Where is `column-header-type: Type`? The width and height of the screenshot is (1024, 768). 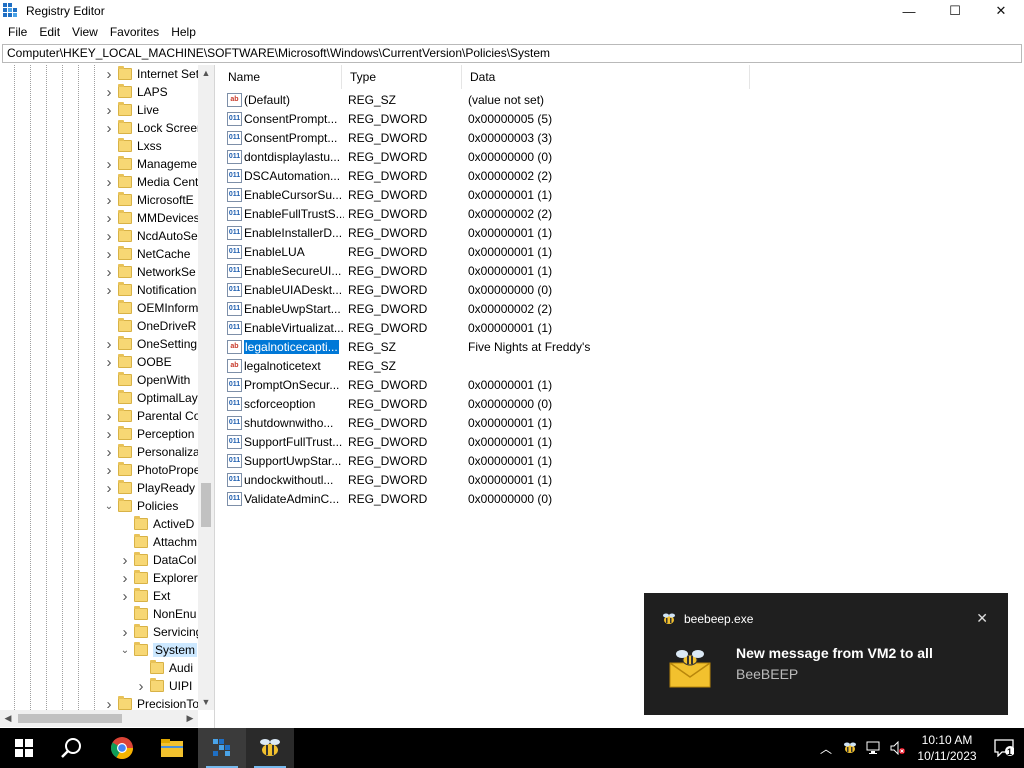 column-header-type: Type is located at coordinates (402, 77).